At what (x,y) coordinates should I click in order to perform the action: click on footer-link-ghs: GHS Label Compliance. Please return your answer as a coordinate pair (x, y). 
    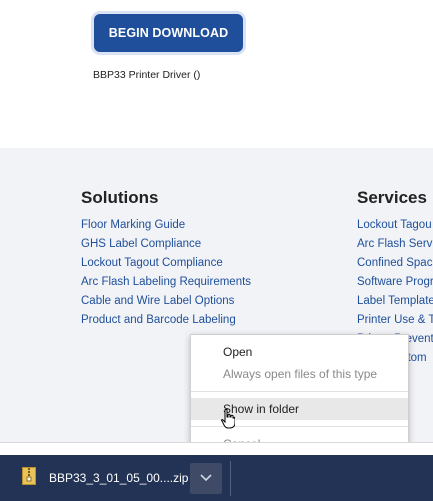
    Looking at the image, I should click on (166, 244).